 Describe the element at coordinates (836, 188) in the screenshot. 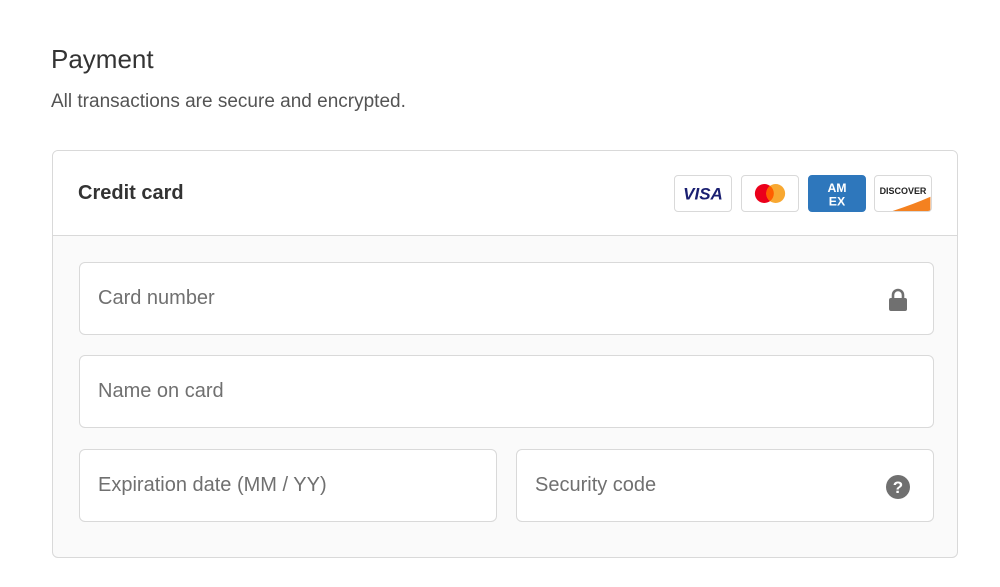

I see `svg-text: AM` at that location.